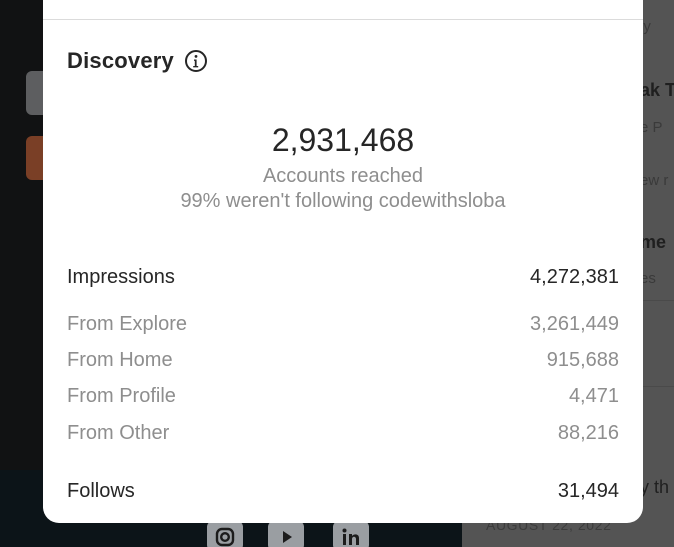  What do you see at coordinates (351, 534) in the screenshot?
I see `linkedin-icon` at bounding box center [351, 534].